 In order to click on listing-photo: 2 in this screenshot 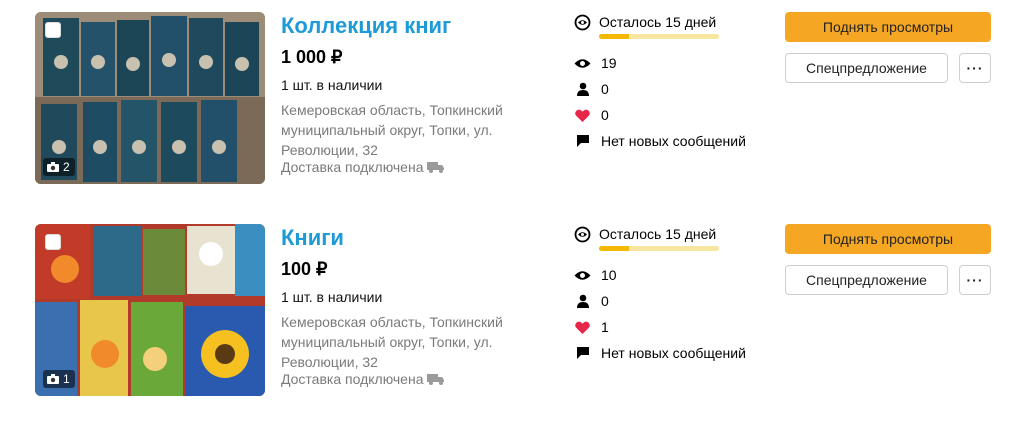, I will do `click(150, 98)`.